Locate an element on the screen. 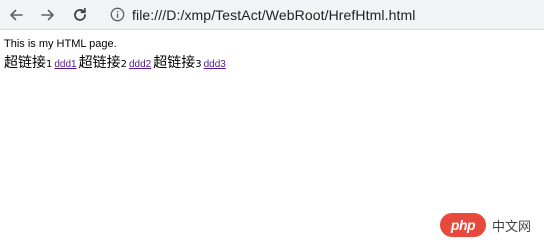 This screenshot has width=544, height=240. link-number: 2 is located at coordinates (123, 64).